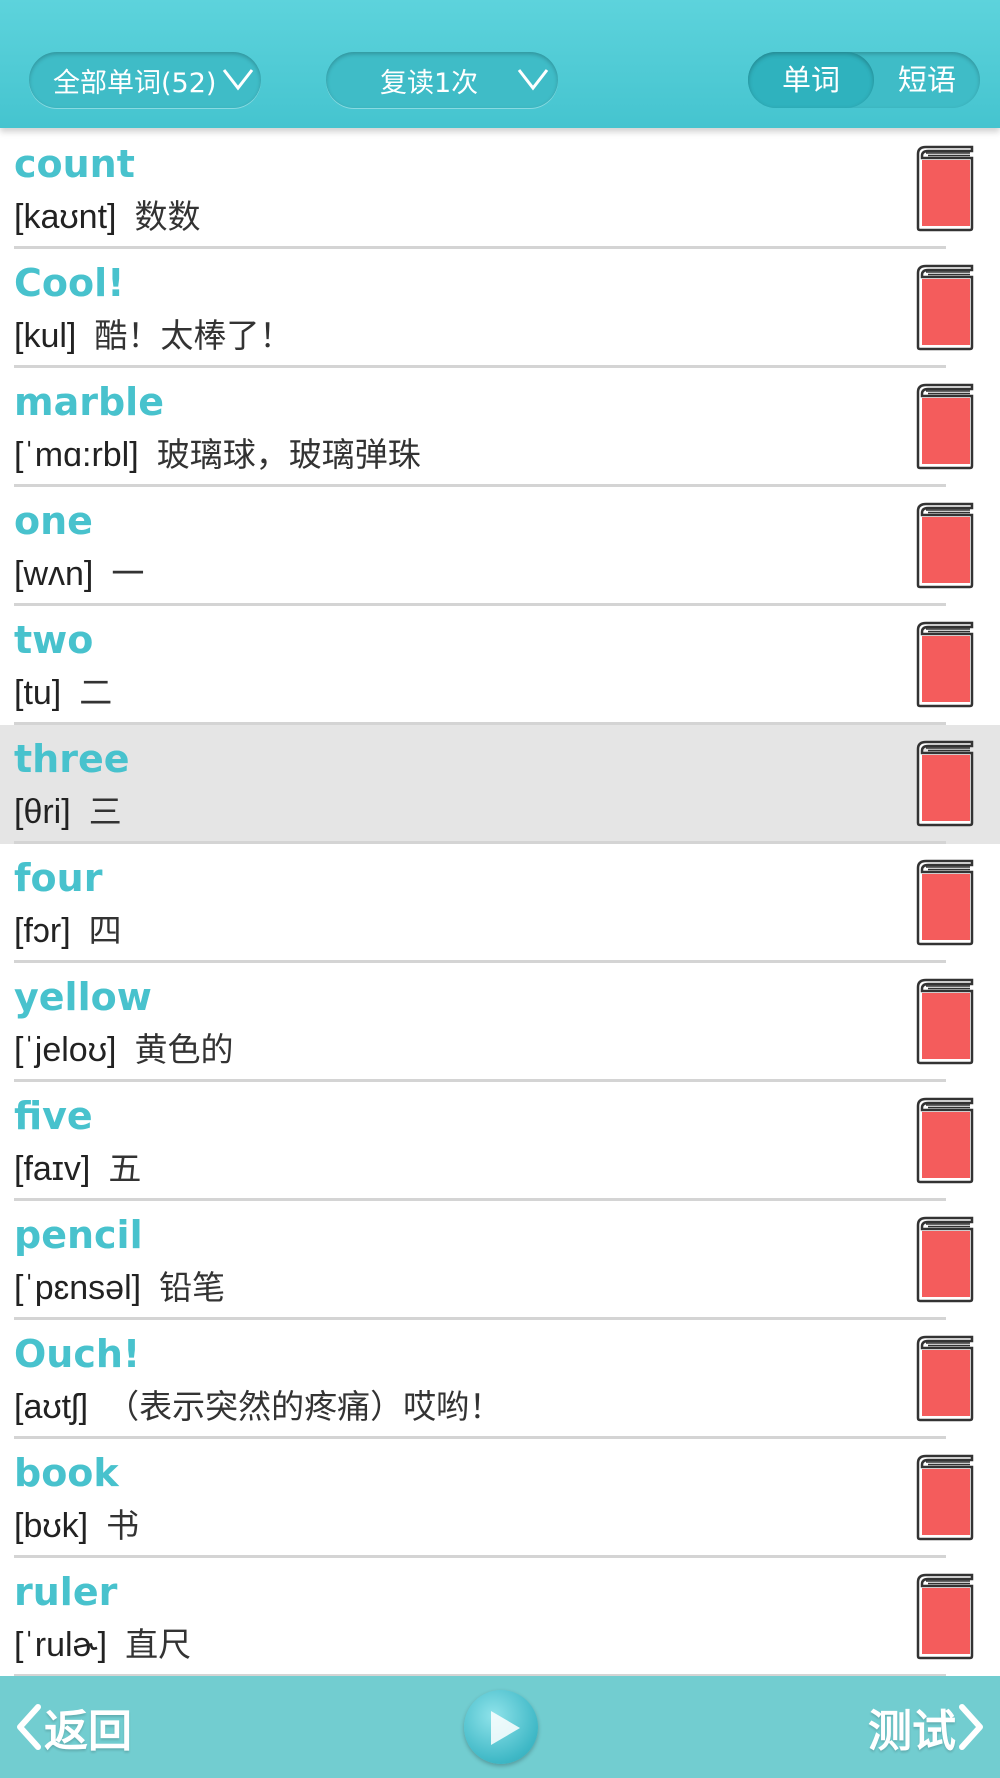 This screenshot has height=1778, width=1000. I want to click on phonetic-value: [faɪv], so click(52, 1169).